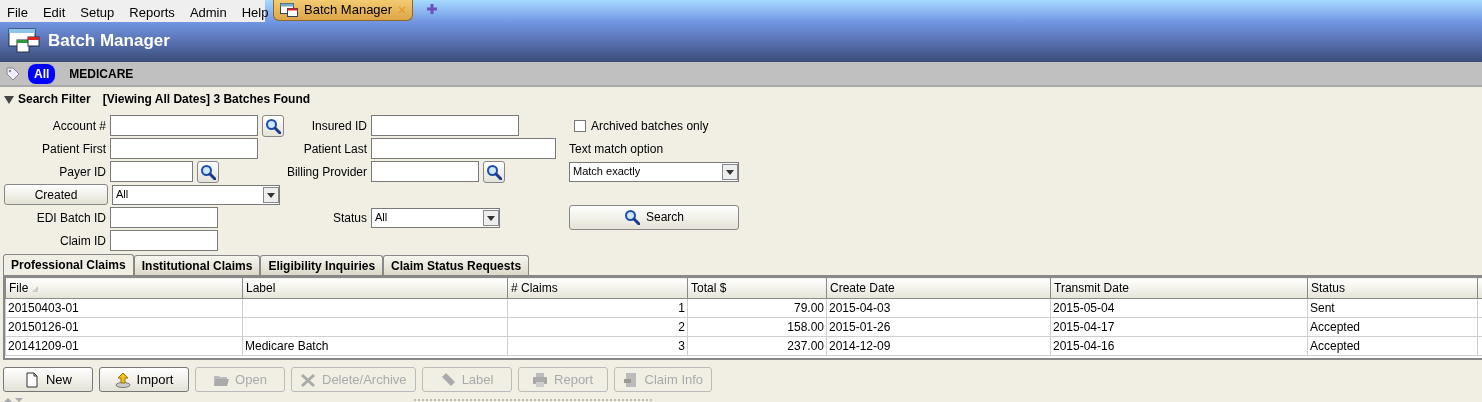 Image resolution: width=1482 pixels, height=402 pixels. What do you see at coordinates (757, 288) in the screenshot?
I see `column-header: Total $` at bounding box center [757, 288].